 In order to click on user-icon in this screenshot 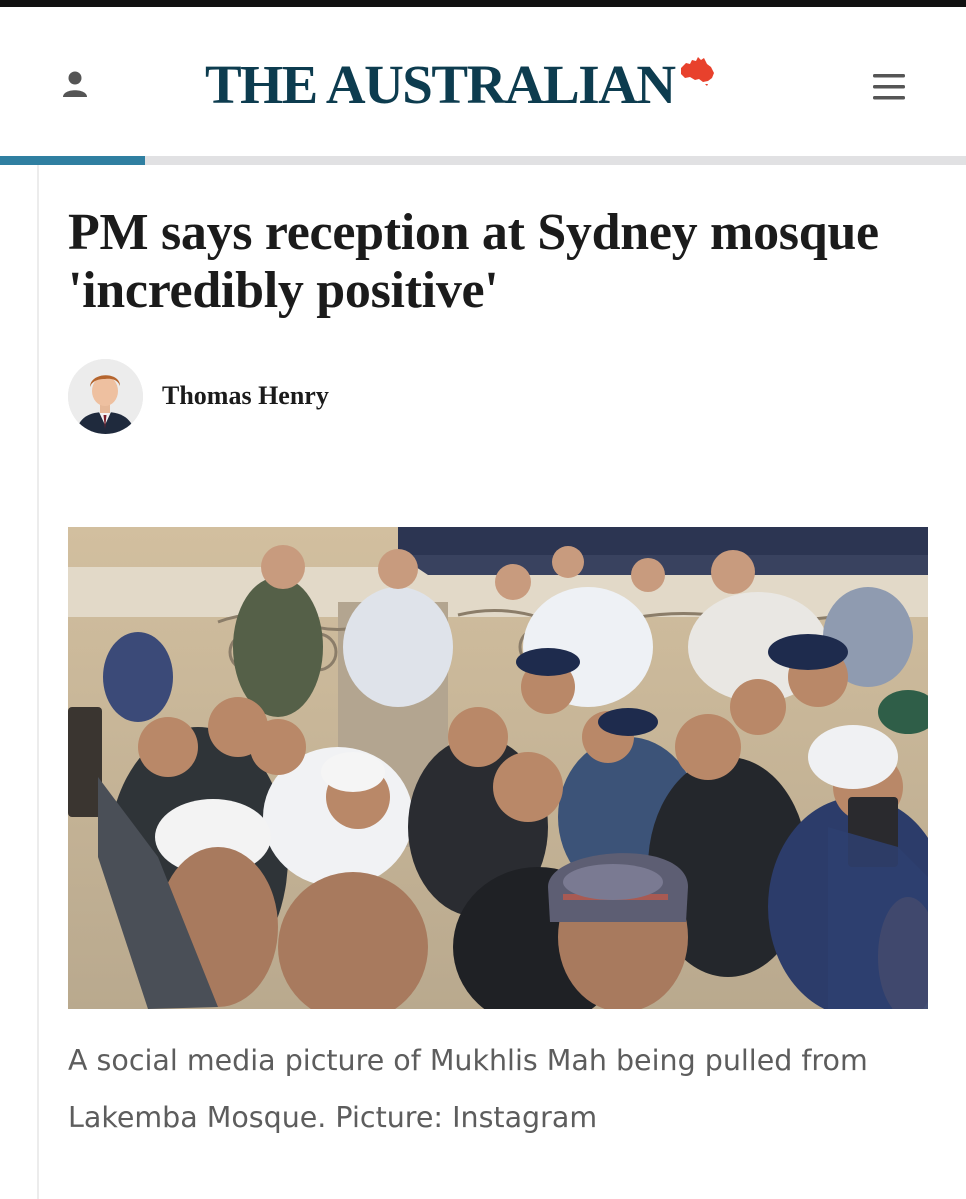, I will do `click(75, 84)`.